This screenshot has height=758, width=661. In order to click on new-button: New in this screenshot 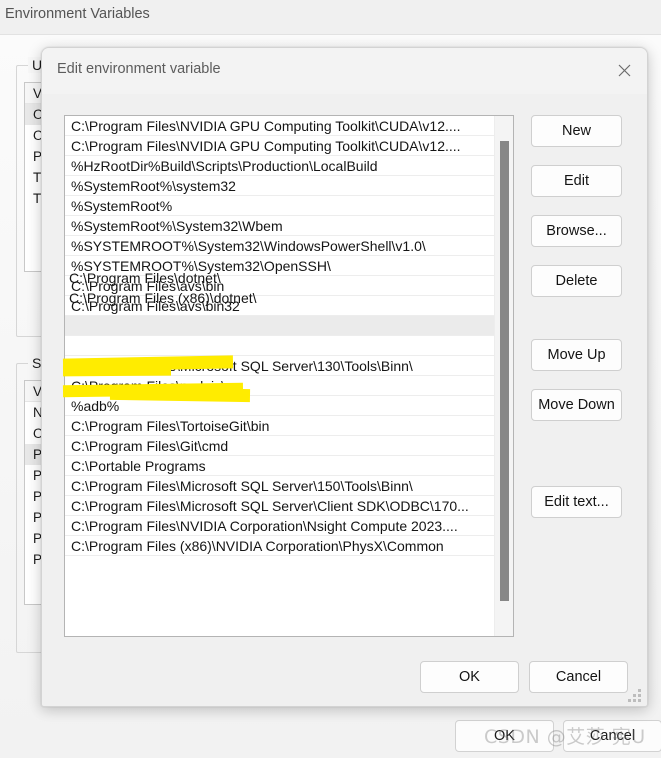, I will do `click(576, 131)`.